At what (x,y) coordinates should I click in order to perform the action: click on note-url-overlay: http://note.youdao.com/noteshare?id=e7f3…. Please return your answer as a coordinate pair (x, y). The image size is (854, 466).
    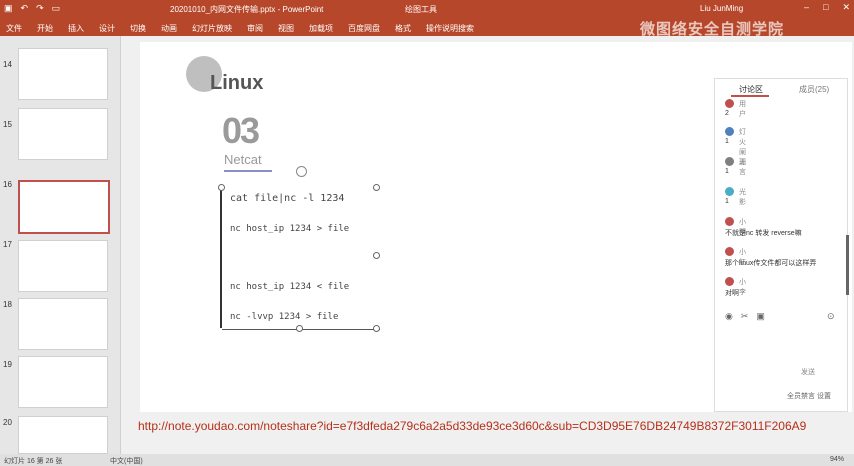
    Looking at the image, I should click on (472, 426).